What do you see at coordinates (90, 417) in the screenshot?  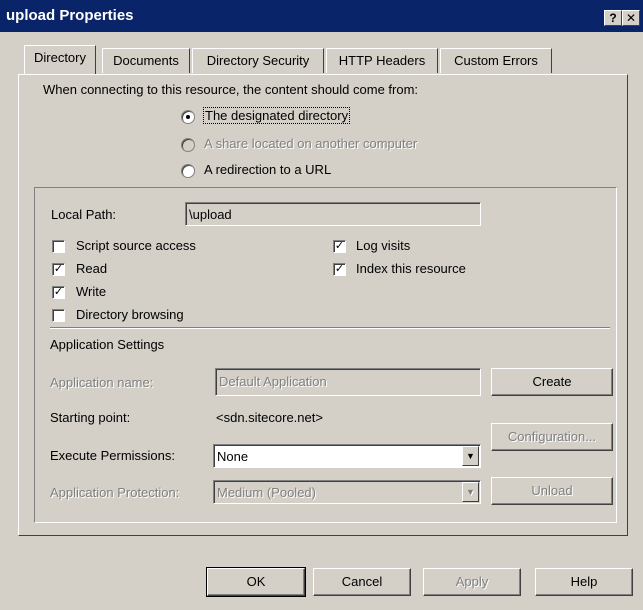 I see `starting-point-label: Starting point:` at bounding box center [90, 417].